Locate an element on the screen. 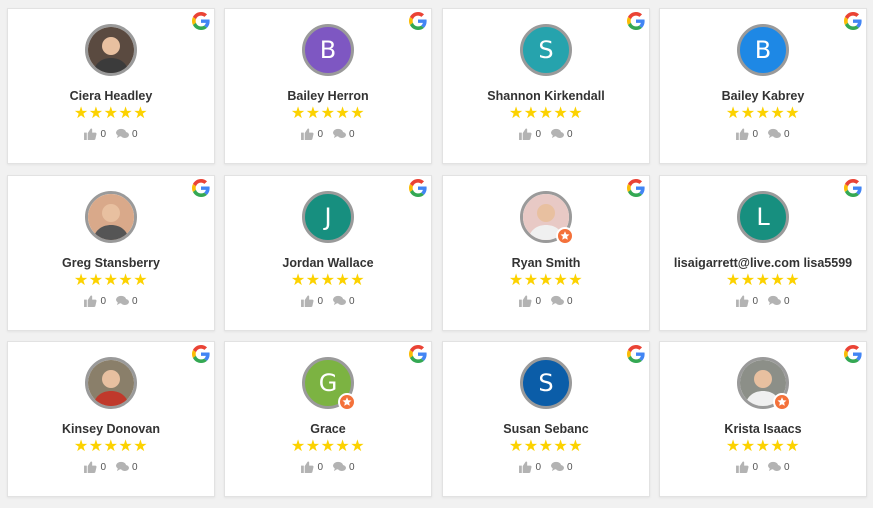 This screenshot has height=508, width=873. review-card: Llisaigarrett@live.com lisa5599 ★★★★★ 0 0 is located at coordinates (763, 253).